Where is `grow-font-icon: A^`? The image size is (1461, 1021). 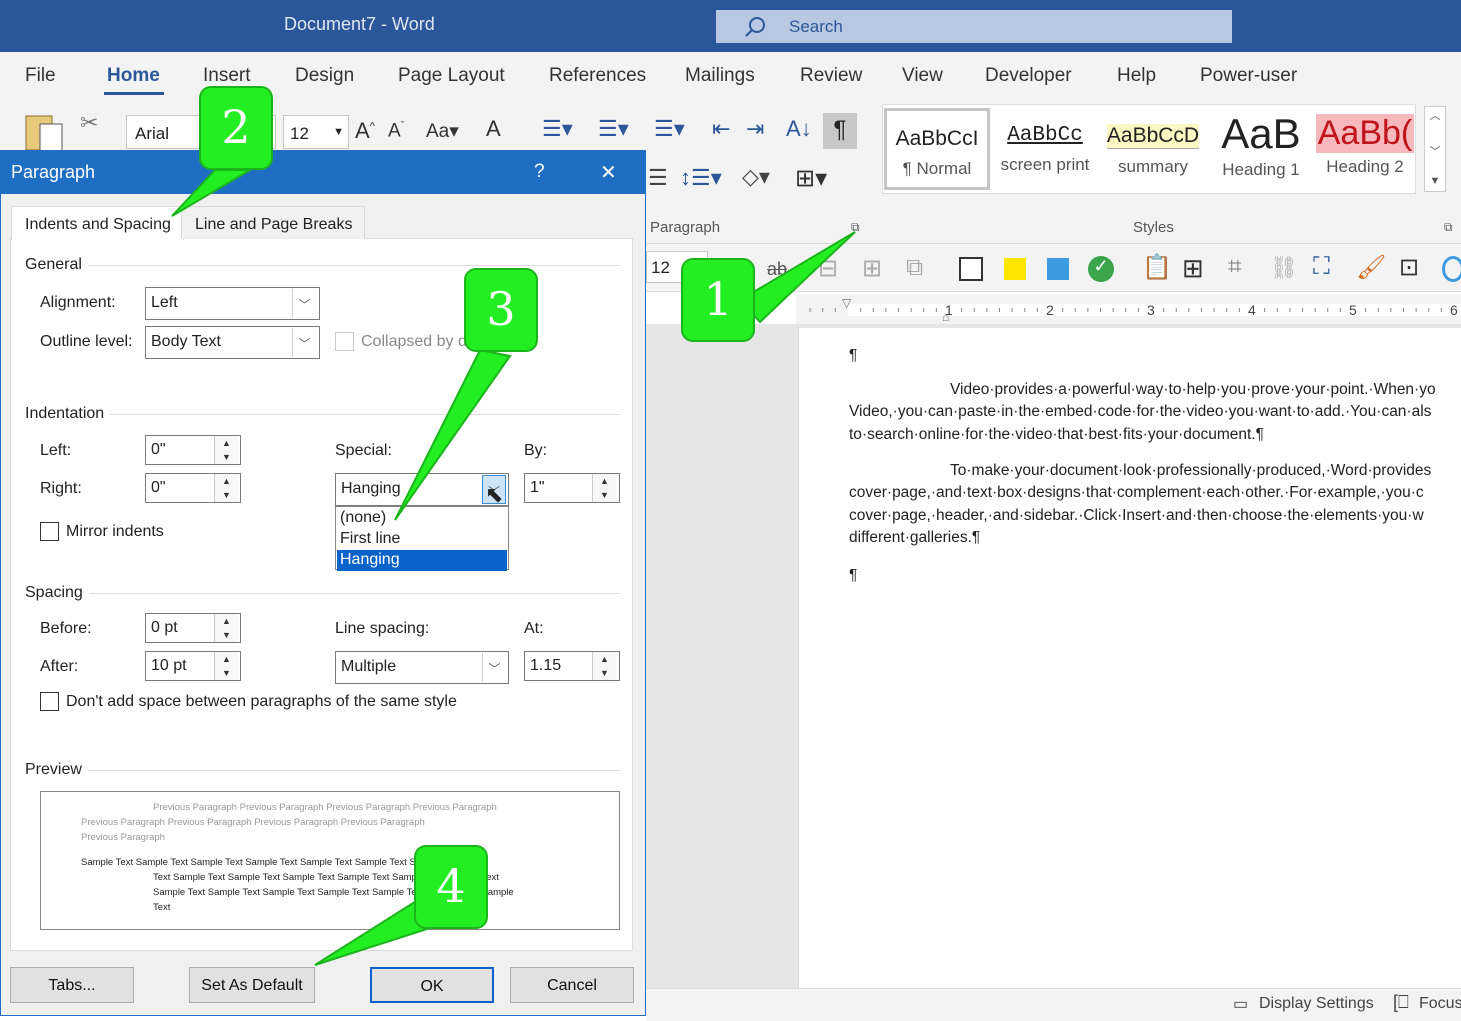
grow-font-icon: A^ is located at coordinates (365, 131).